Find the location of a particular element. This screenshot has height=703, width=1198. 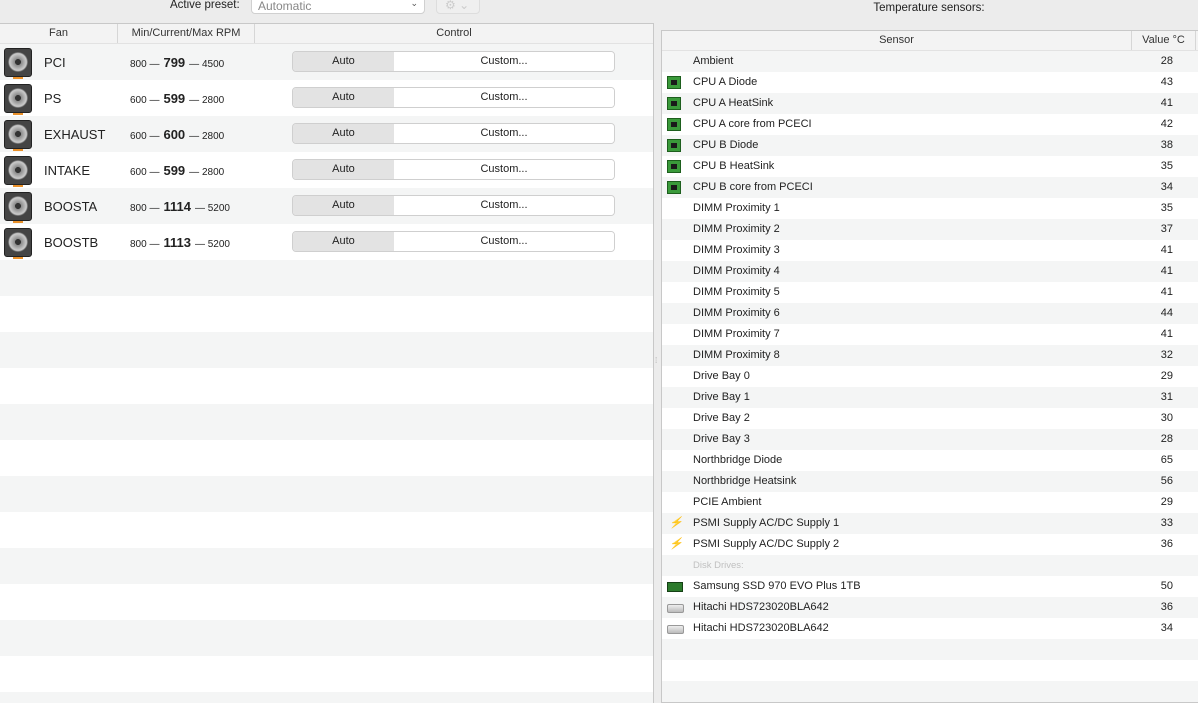

sensor-row: Drive Bay 0 29 is located at coordinates (930, 376).